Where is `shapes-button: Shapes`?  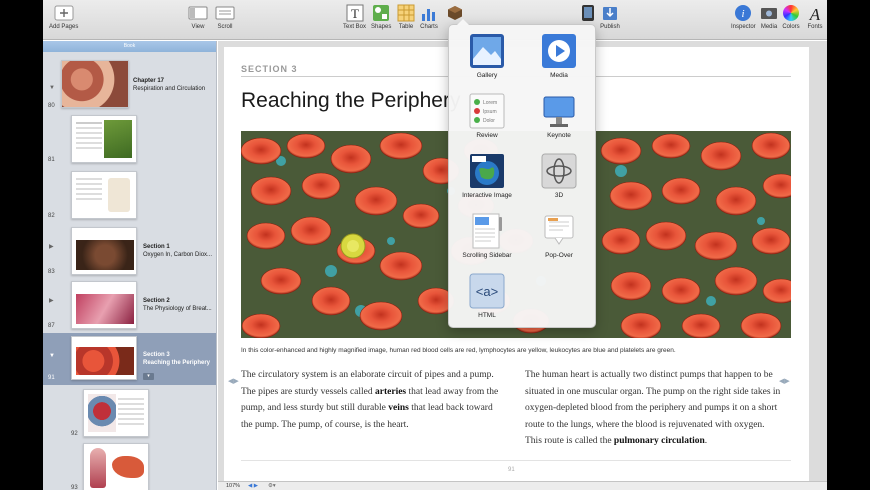
shapes-button: Shapes is located at coordinates (381, 17).